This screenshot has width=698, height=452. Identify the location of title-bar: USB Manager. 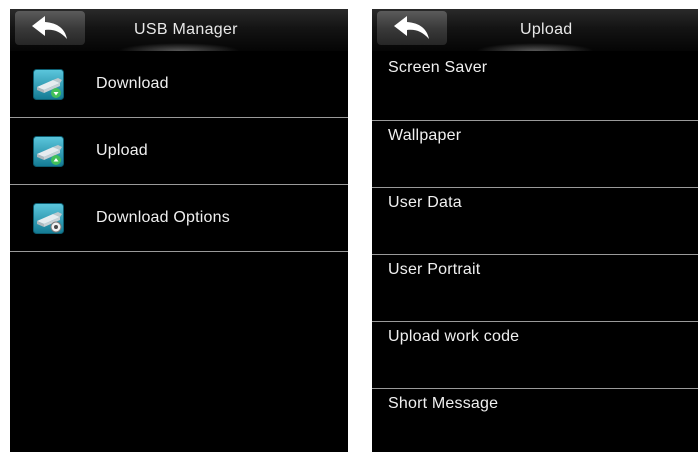
(179, 30).